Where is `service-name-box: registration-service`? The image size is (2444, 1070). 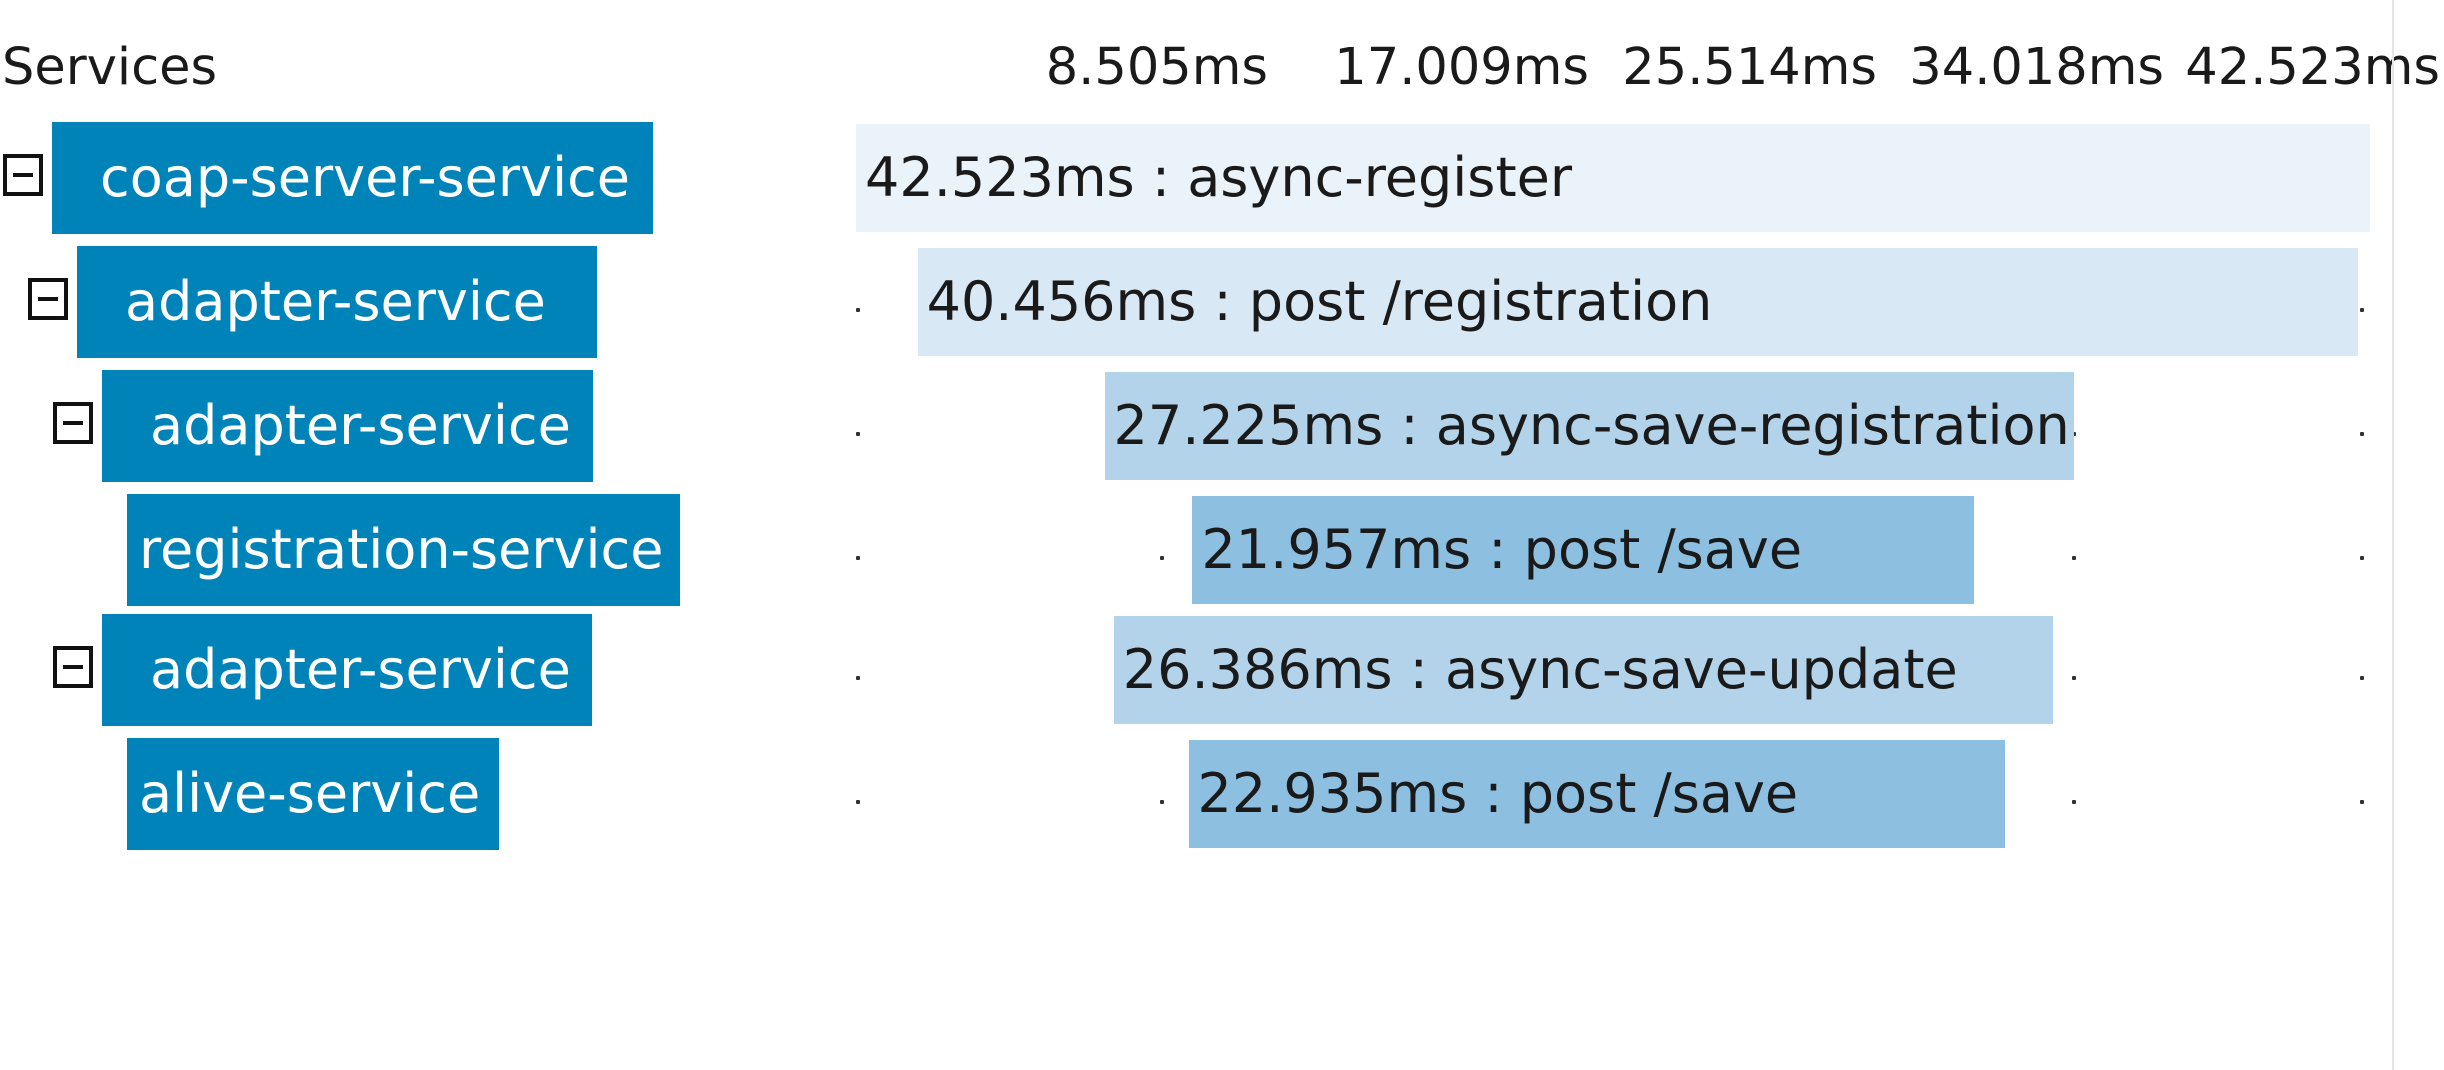
service-name-box: registration-service is located at coordinates (403, 550).